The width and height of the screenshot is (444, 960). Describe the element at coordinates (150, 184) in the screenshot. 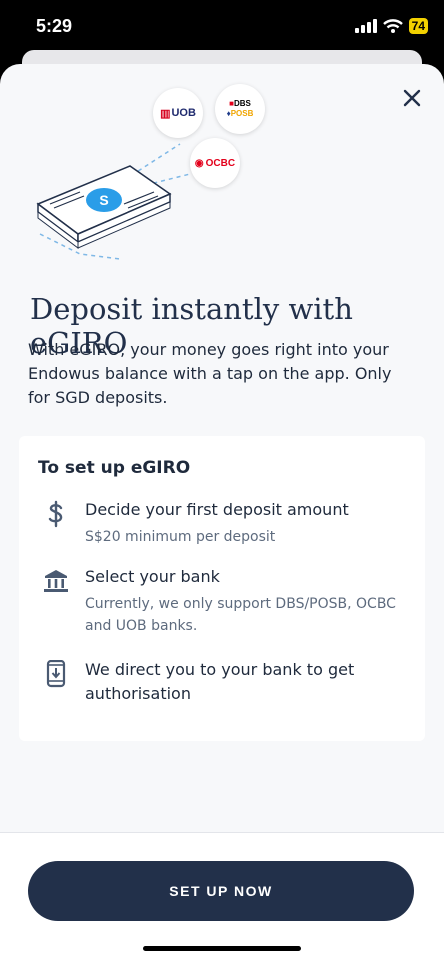

I see `egiro-illustration: S ▥ UOB ■DBS ♦POSB ◉ OCBC` at that location.